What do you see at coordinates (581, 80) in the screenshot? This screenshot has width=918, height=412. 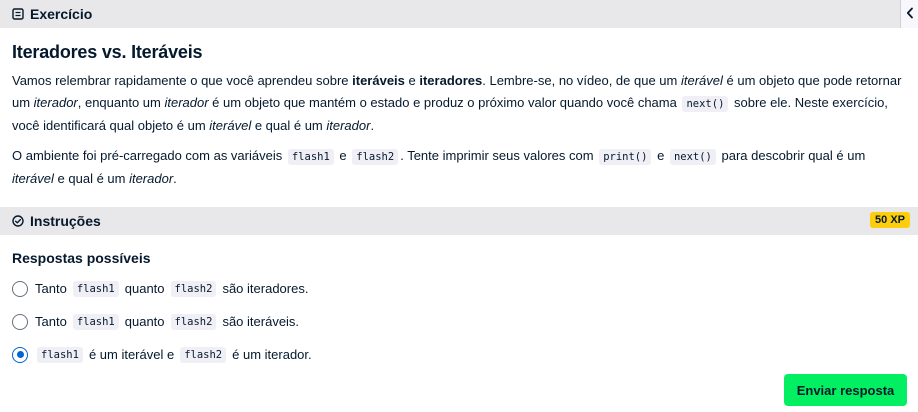 I see `text: . Lembre-se, no vídeo, de que um` at bounding box center [581, 80].